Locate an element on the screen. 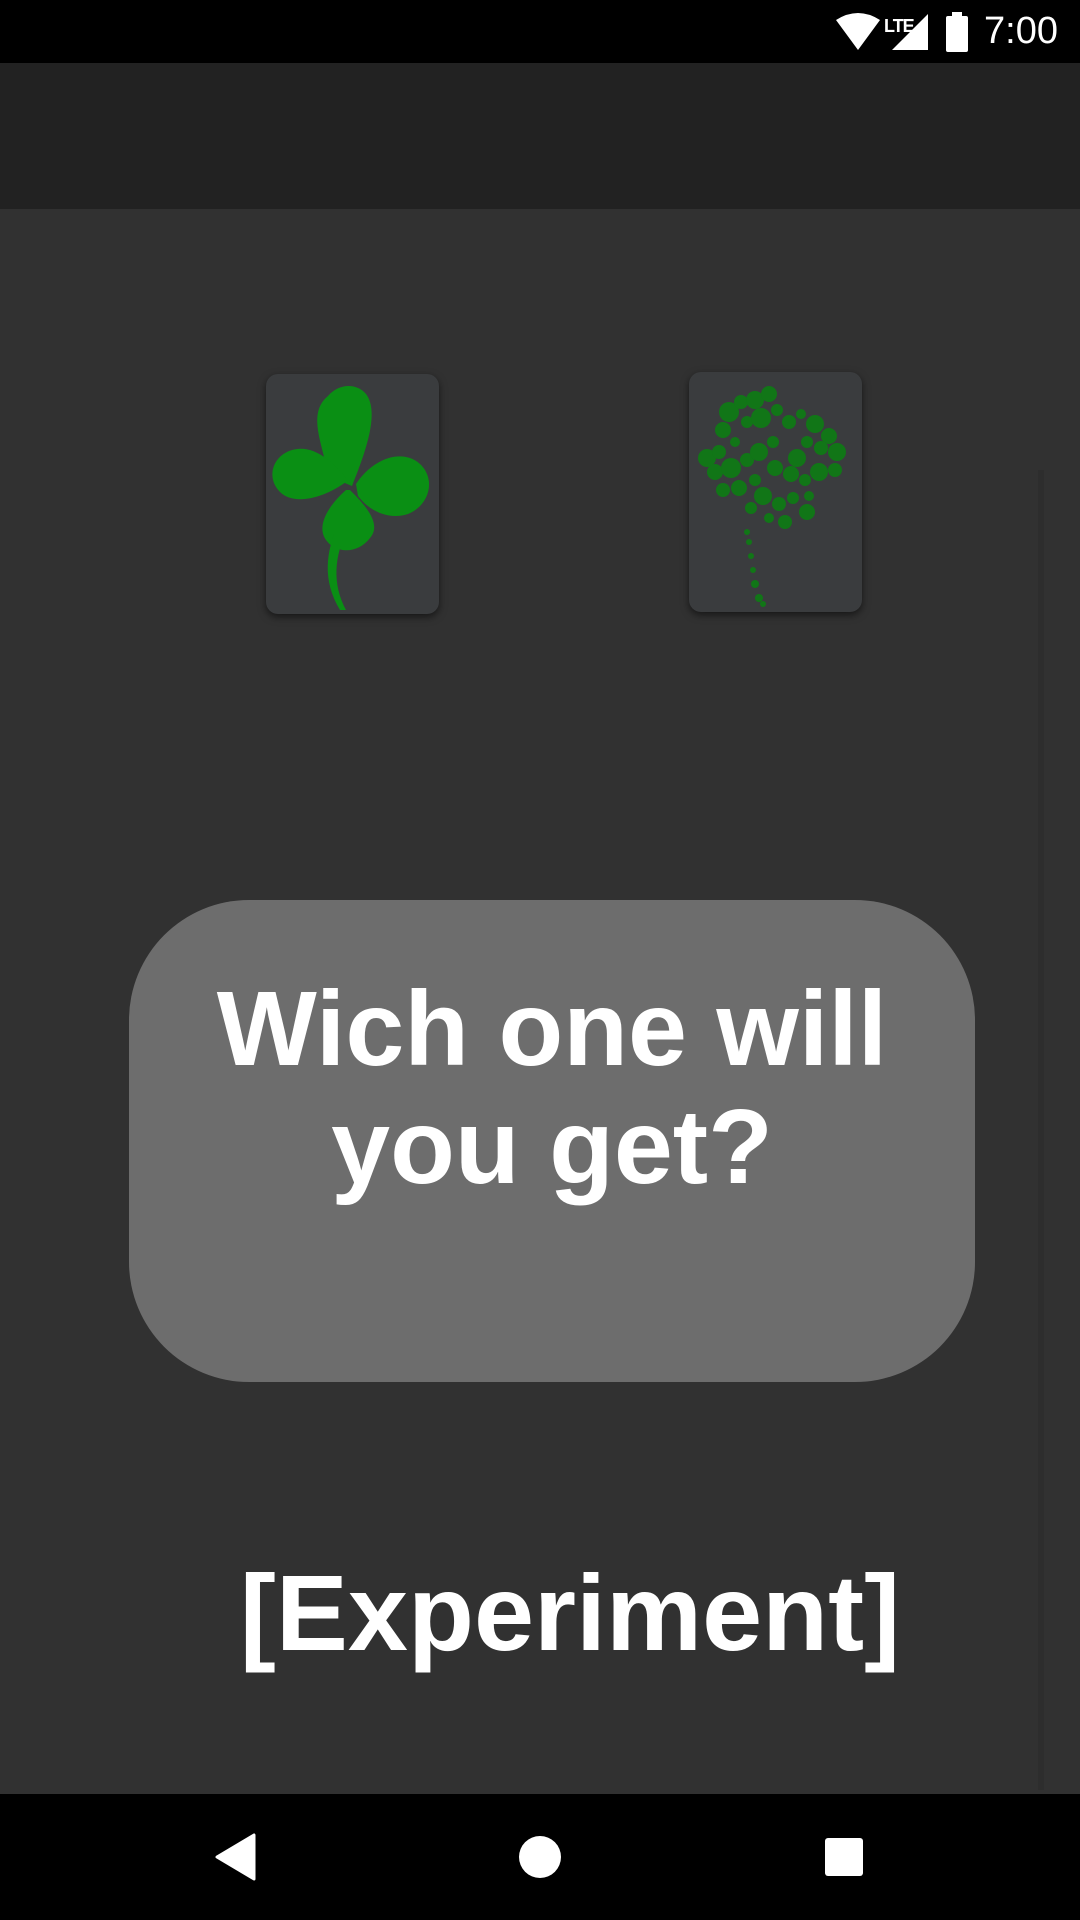  question-text: Wich one will you get? is located at coordinates (552, 1088).